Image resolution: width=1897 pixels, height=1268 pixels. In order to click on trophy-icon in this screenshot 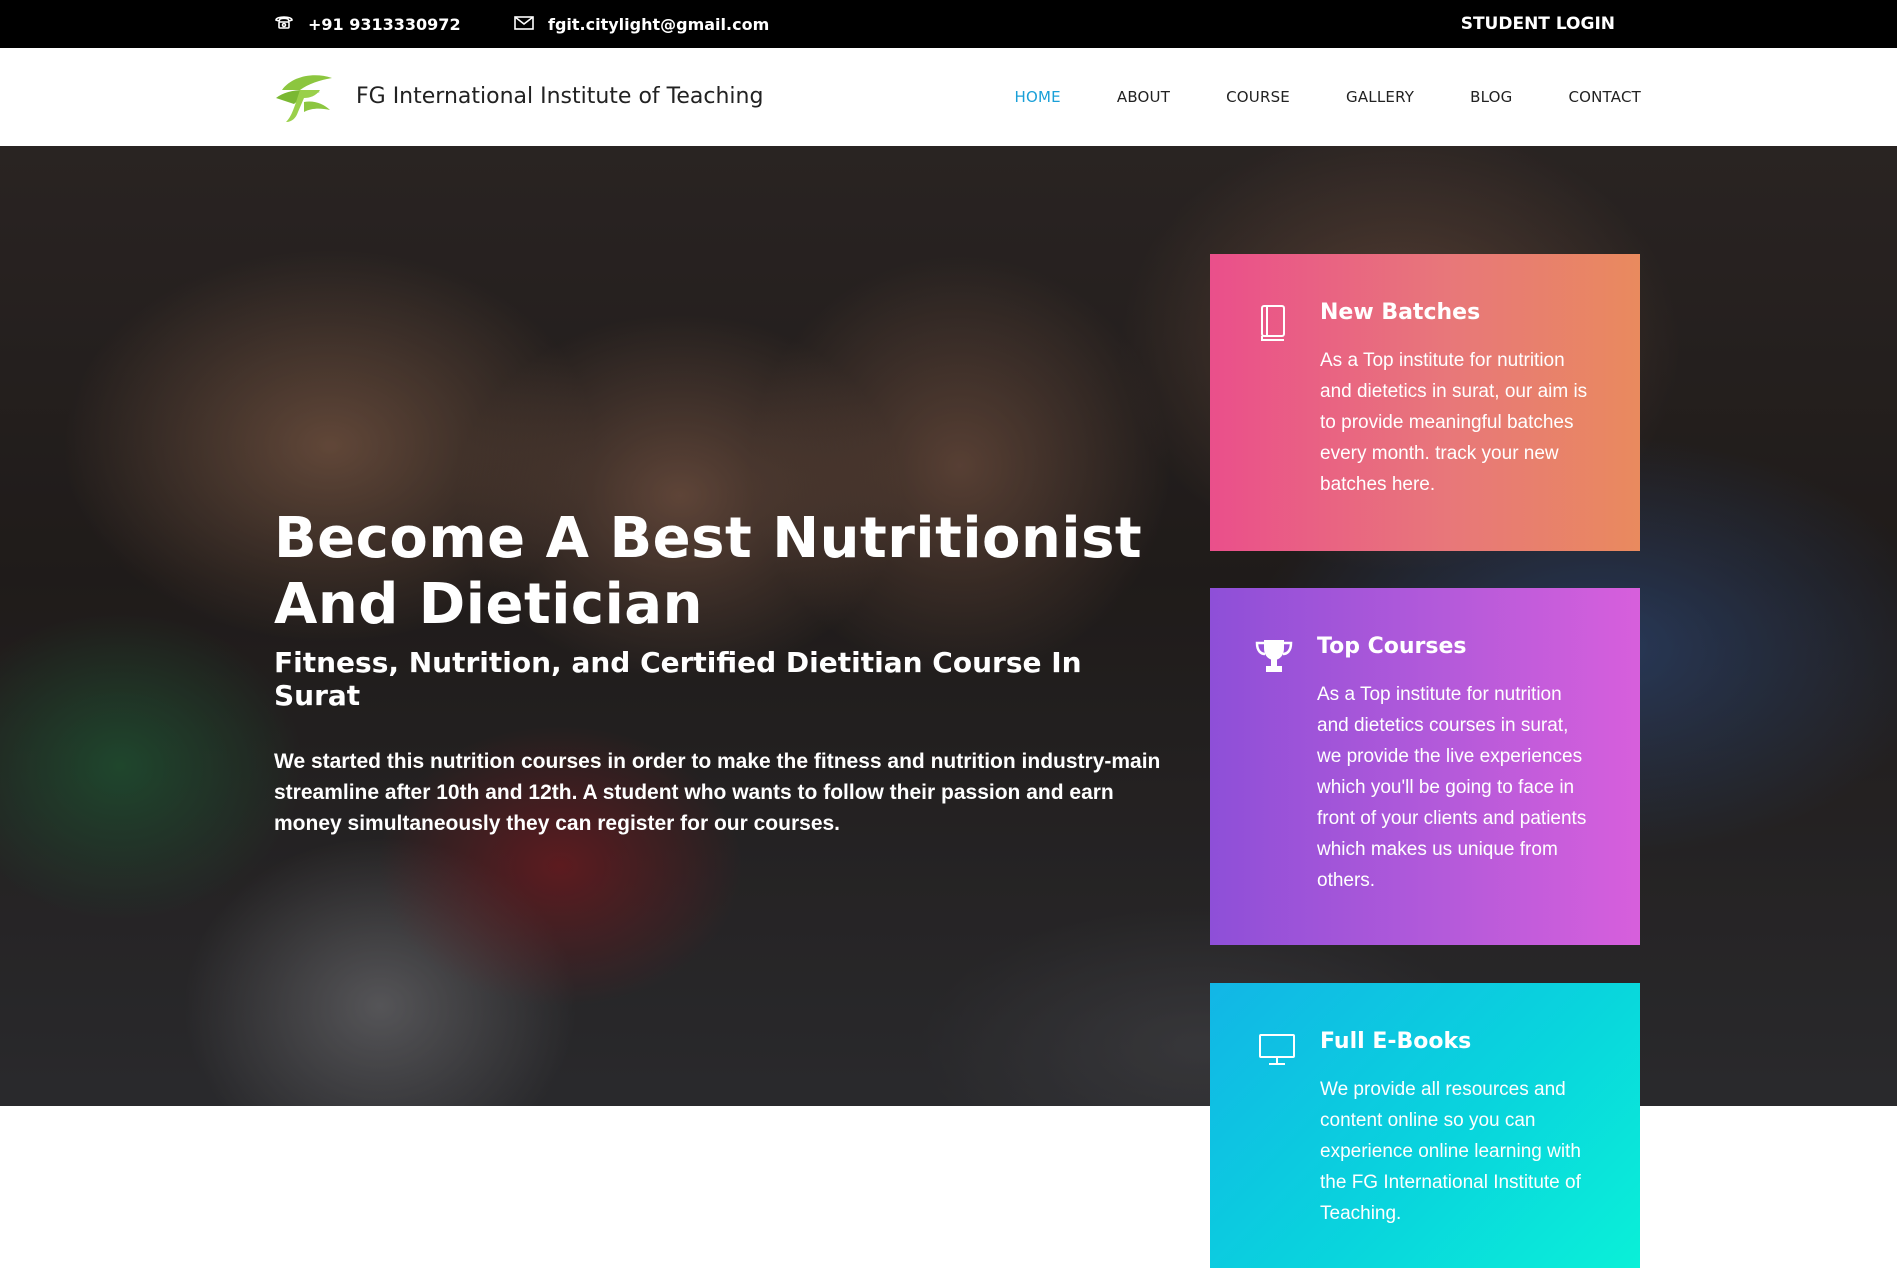, I will do `click(1274, 658)`.